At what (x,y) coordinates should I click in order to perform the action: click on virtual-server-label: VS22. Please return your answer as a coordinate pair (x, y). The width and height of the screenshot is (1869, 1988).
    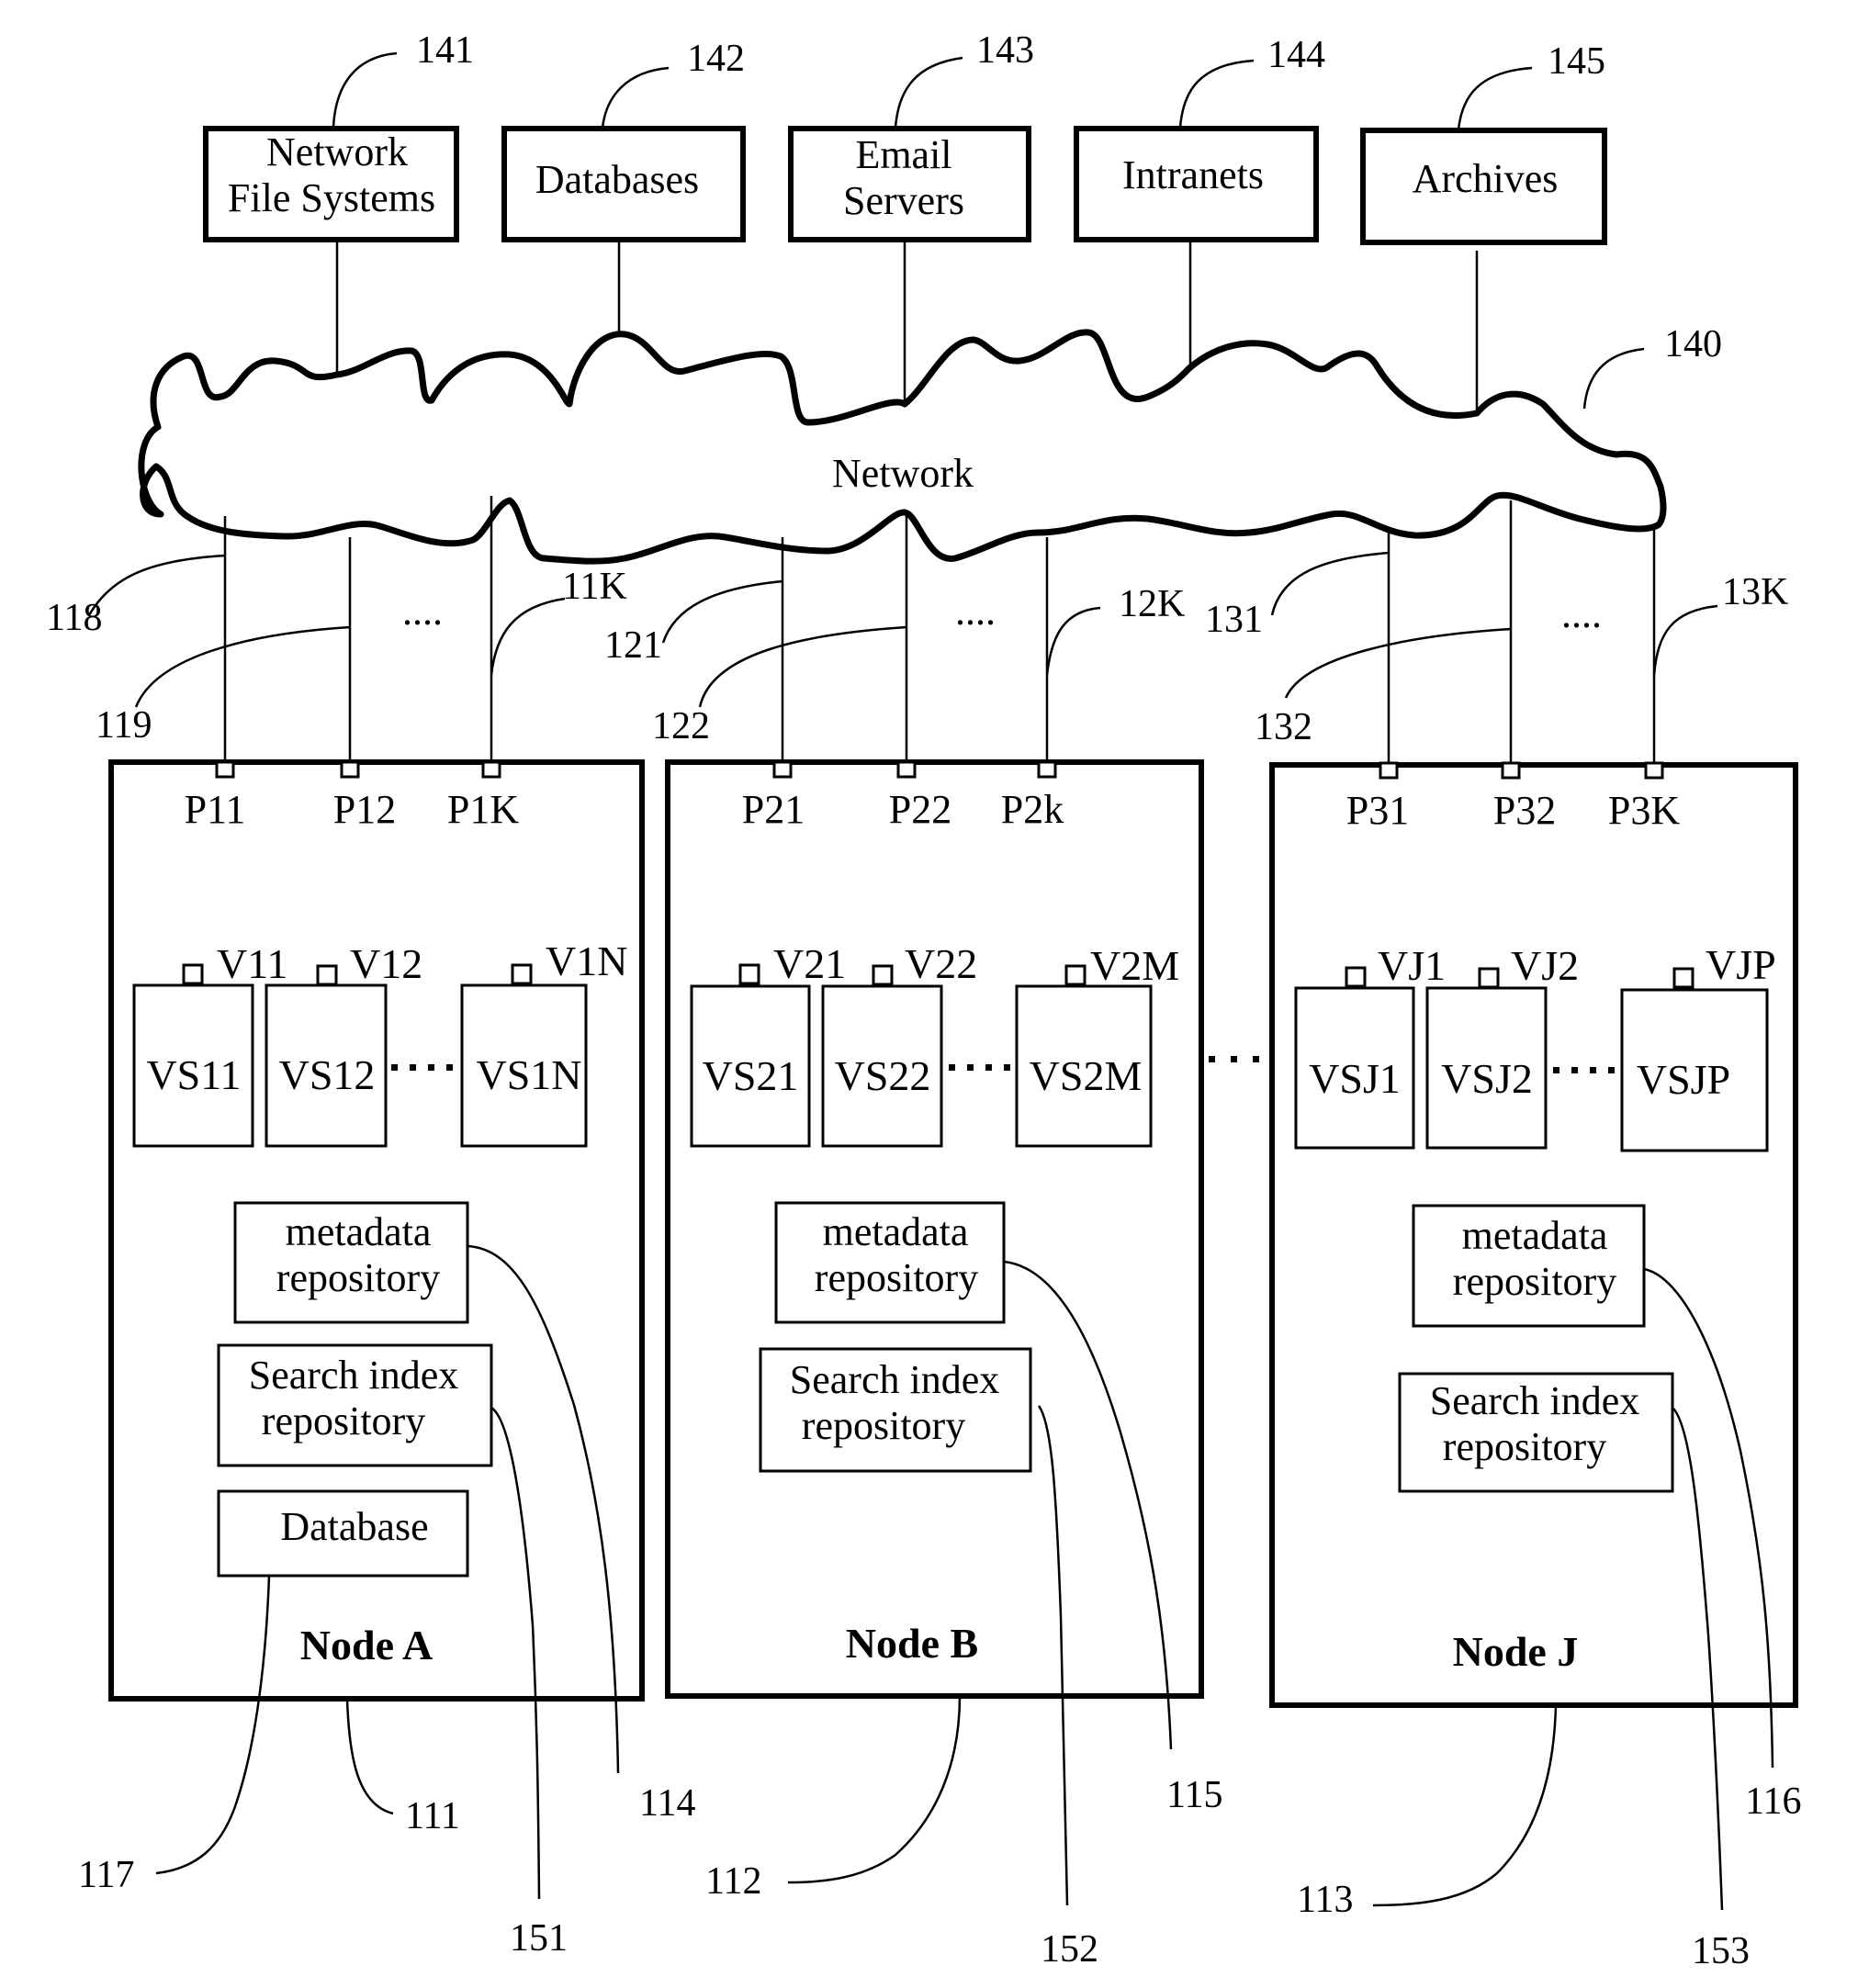
    Looking at the image, I should click on (883, 1075).